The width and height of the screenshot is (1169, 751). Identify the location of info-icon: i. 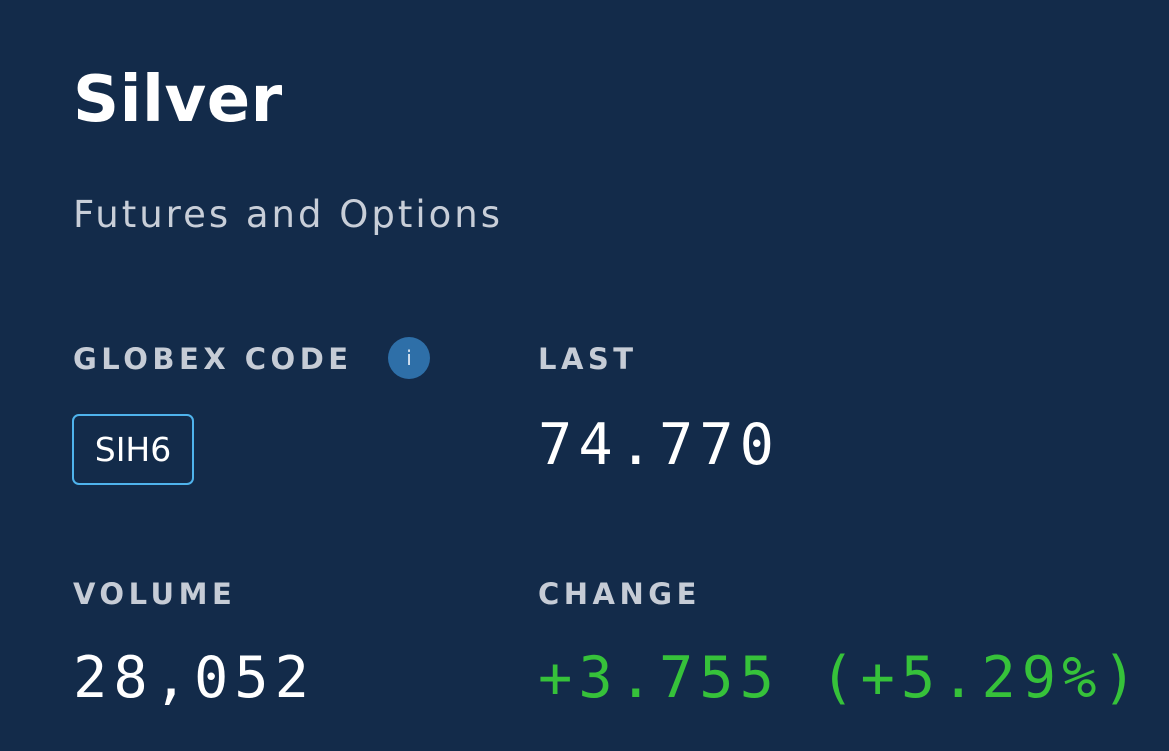
(409, 358).